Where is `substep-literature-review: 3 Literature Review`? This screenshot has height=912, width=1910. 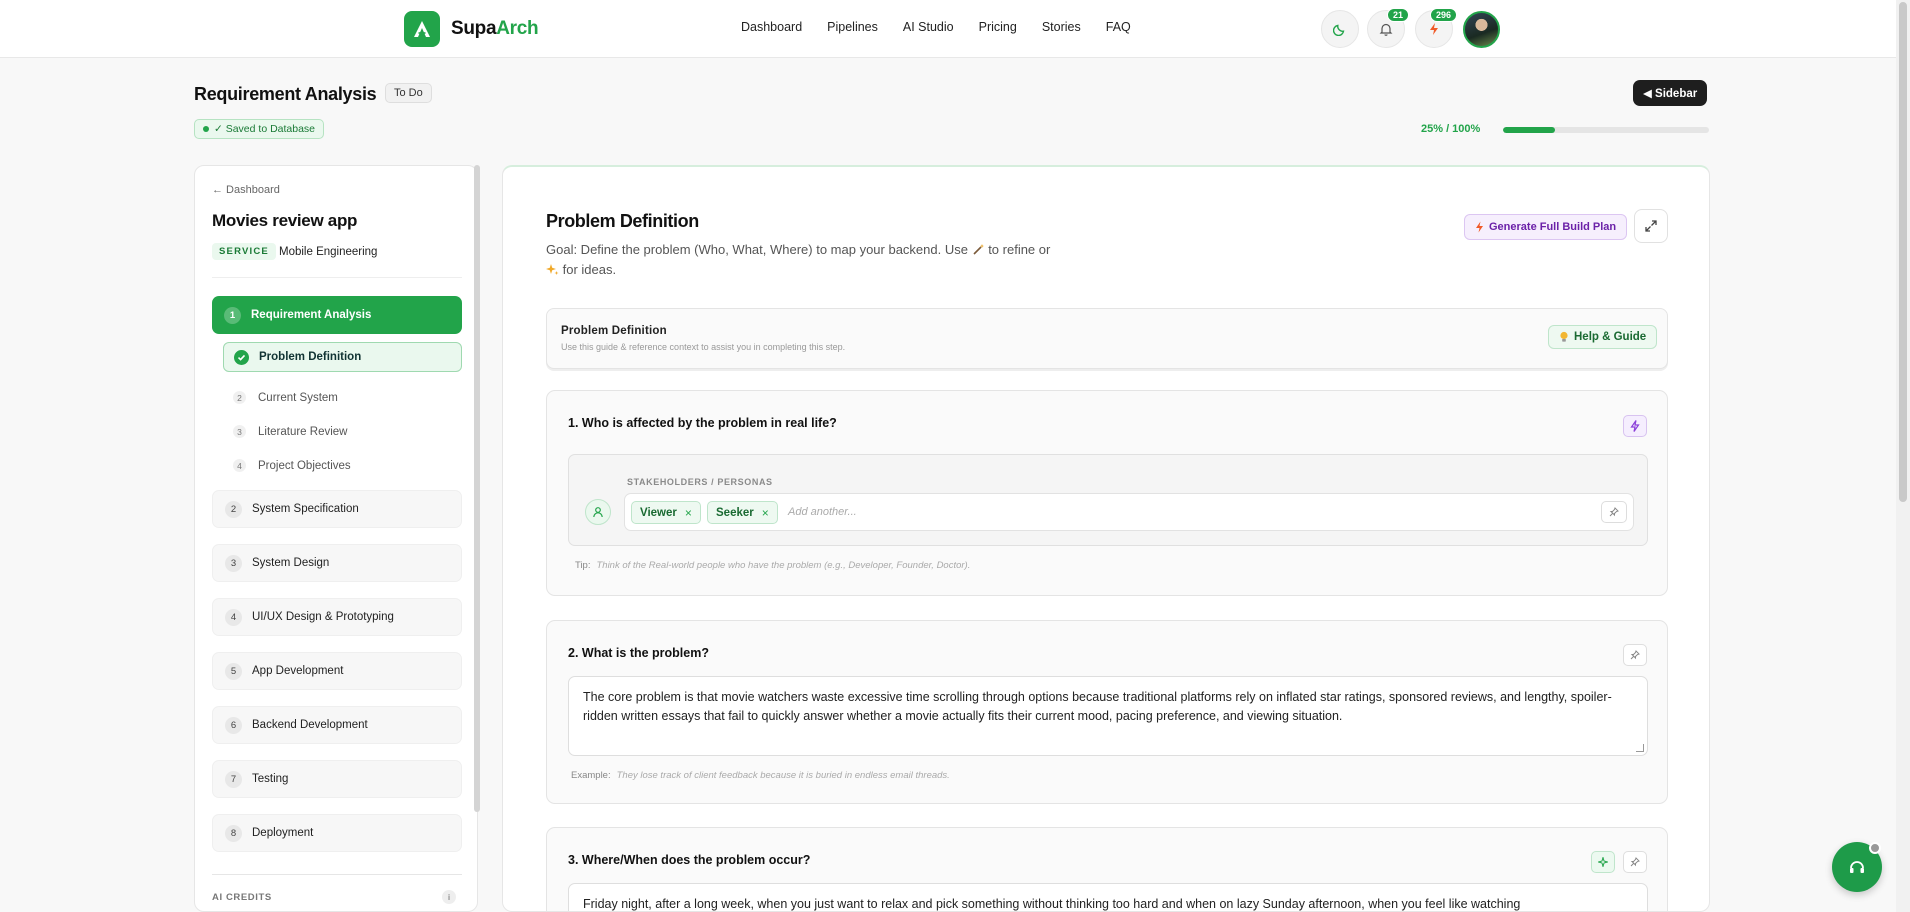 substep-literature-review: 3 Literature Review is located at coordinates (290, 431).